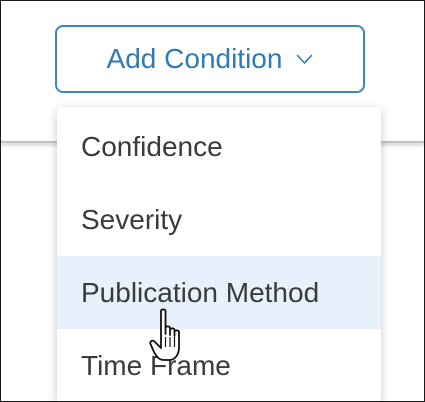 This screenshot has width=425, height=402. What do you see at coordinates (219, 146) in the screenshot?
I see `menu-item-confidence: Confidence` at bounding box center [219, 146].